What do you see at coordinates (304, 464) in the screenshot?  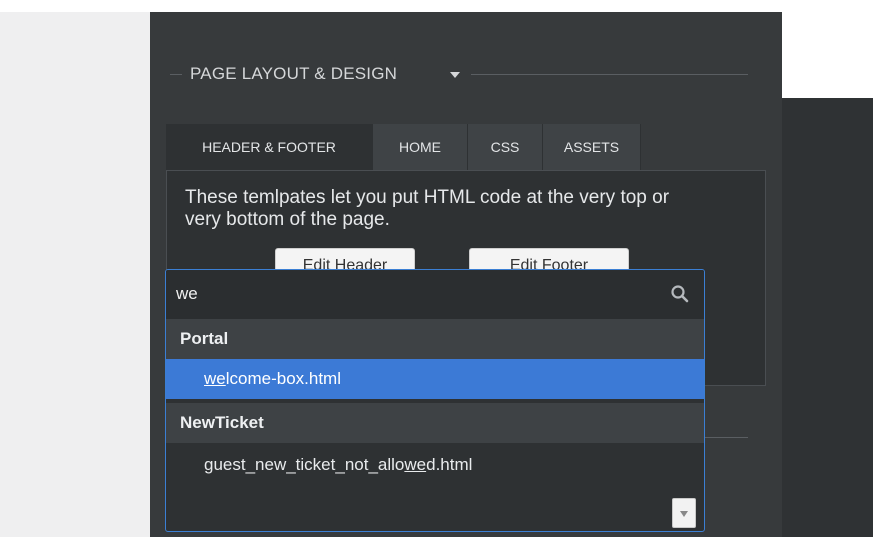 I see `option-text-before: guest_new_ticket_not_allo` at bounding box center [304, 464].